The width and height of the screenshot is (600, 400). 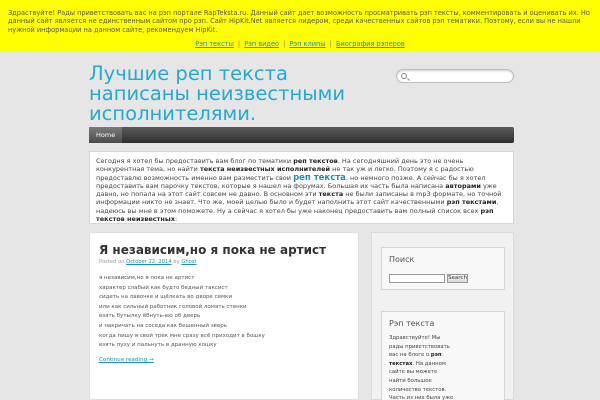 What do you see at coordinates (188, 262) in the screenshot?
I see `post-author-link: Ghost` at bounding box center [188, 262].